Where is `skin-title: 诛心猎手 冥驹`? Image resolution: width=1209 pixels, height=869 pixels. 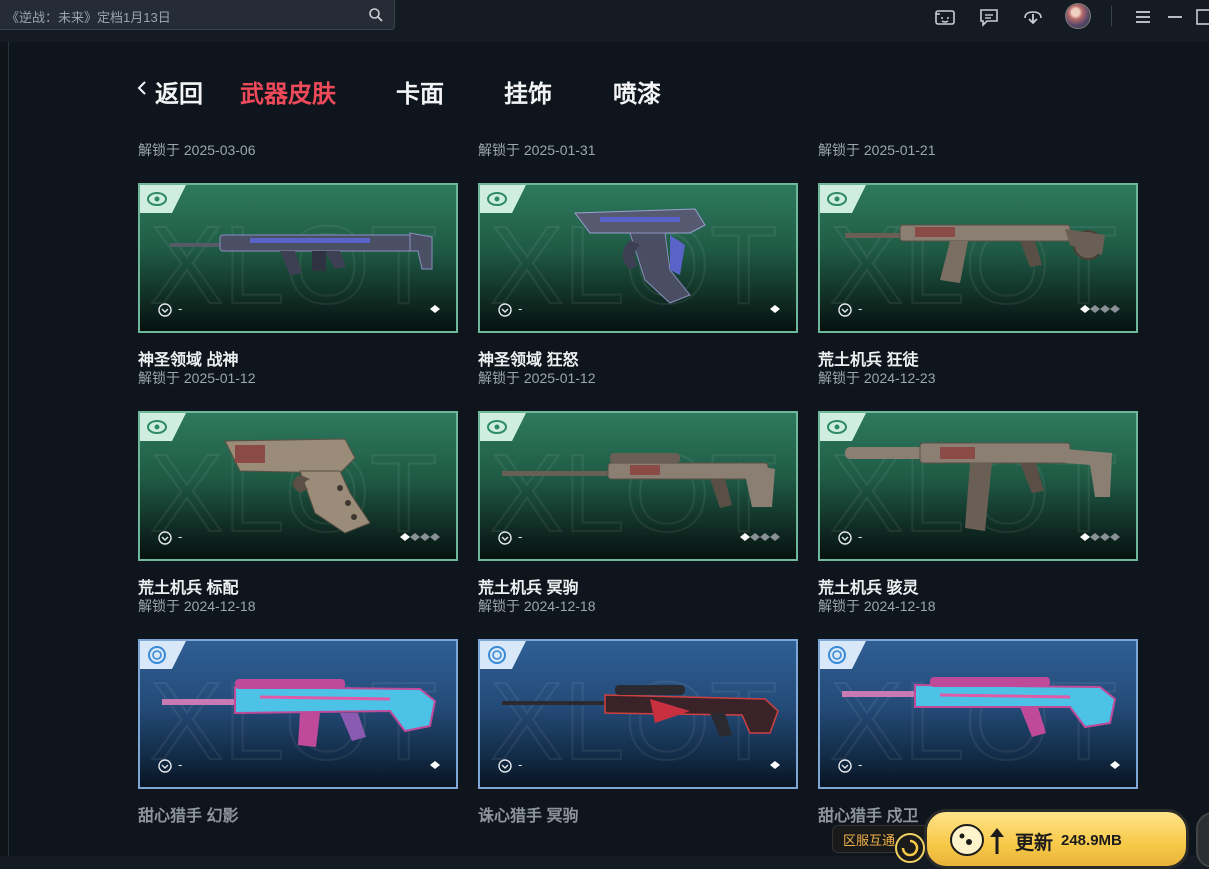 skin-title: 诛心猎手 冥驹 is located at coordinates (528, 816).